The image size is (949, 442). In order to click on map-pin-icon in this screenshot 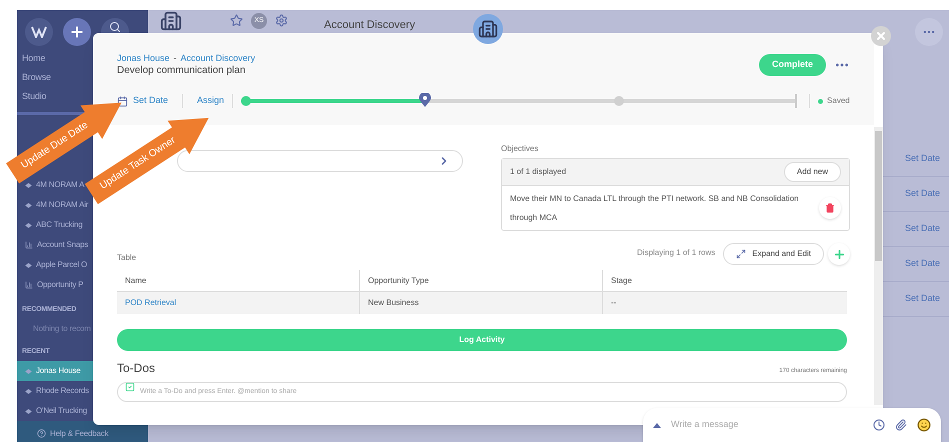, I will do `click(424, 100)`.